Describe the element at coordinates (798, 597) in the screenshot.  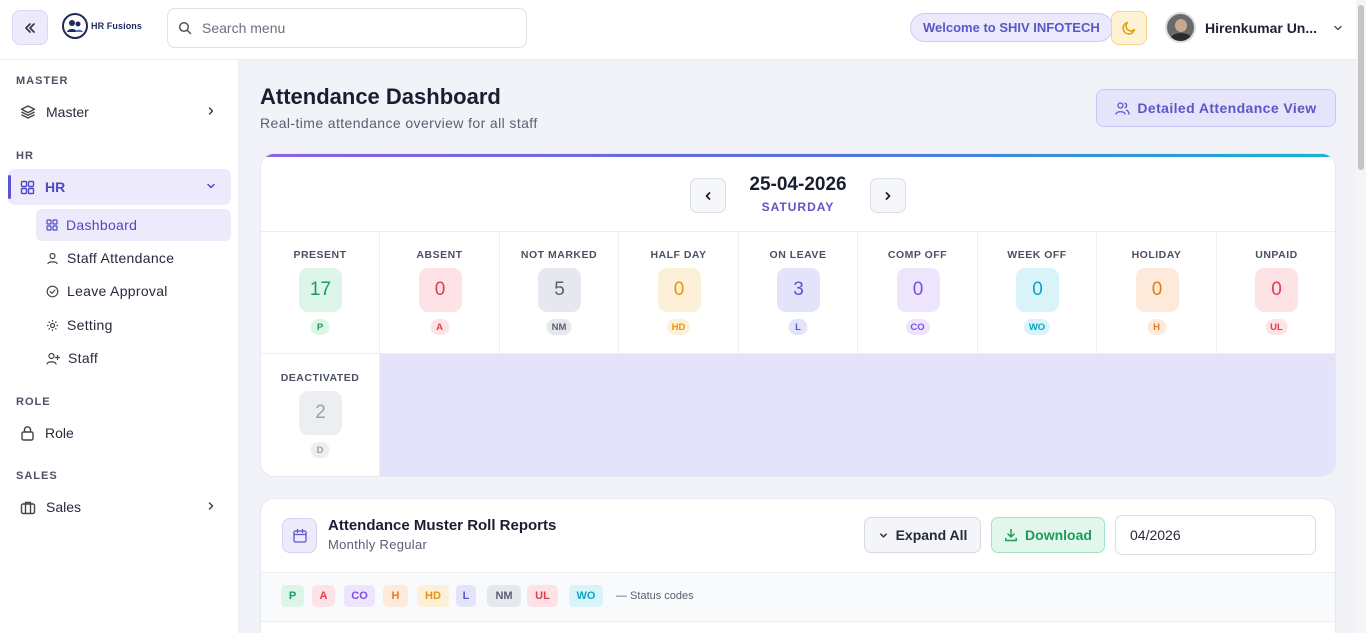
I see `status-codes-legend: P A CO H HD L NM UL WO — Status codes` at that location.